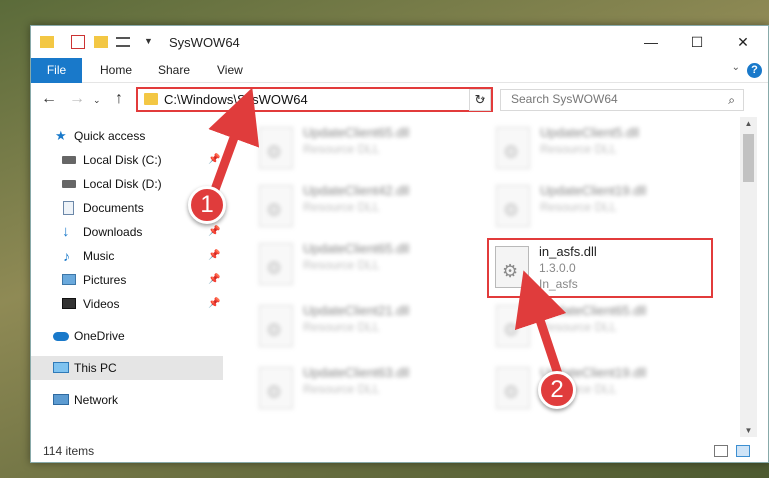 This screenshot has width=769, height=478. Describe the element at coordinates (568, 251) in the screenshot. I see `file-name: in_asfs.dll` at that location.